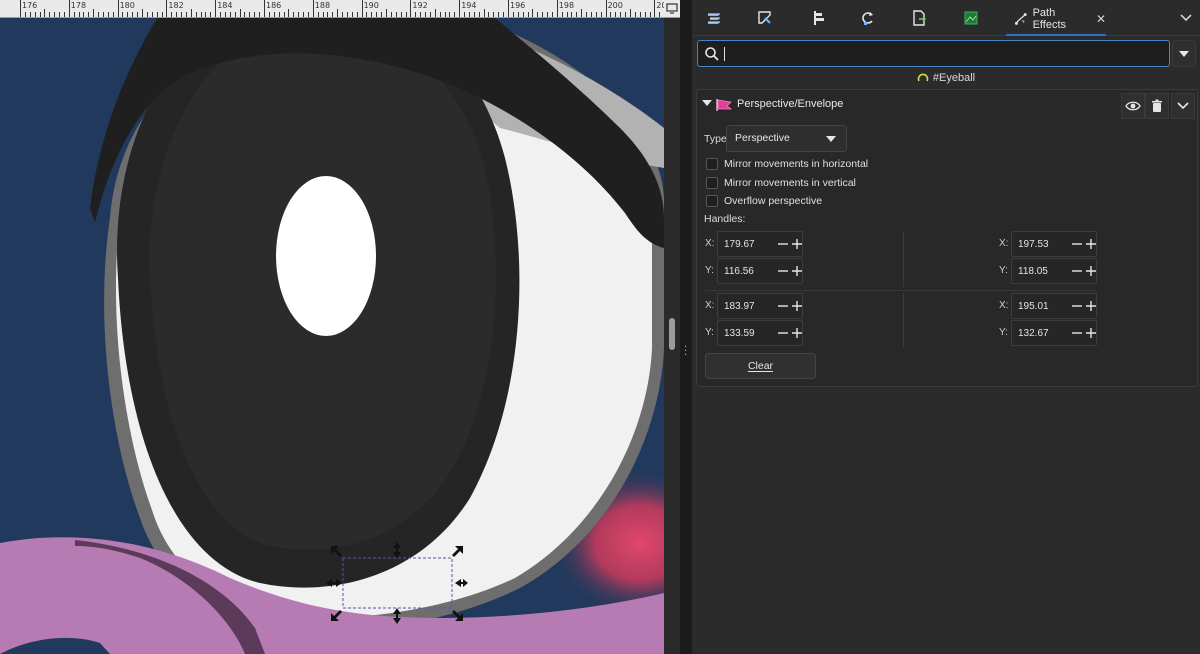 Image resolution: width=1200 pixels, height=654 pixels. Describe the element at coordinates (1003, 332) in the screenshot. I see `y-axis-label: Y:` at that location.